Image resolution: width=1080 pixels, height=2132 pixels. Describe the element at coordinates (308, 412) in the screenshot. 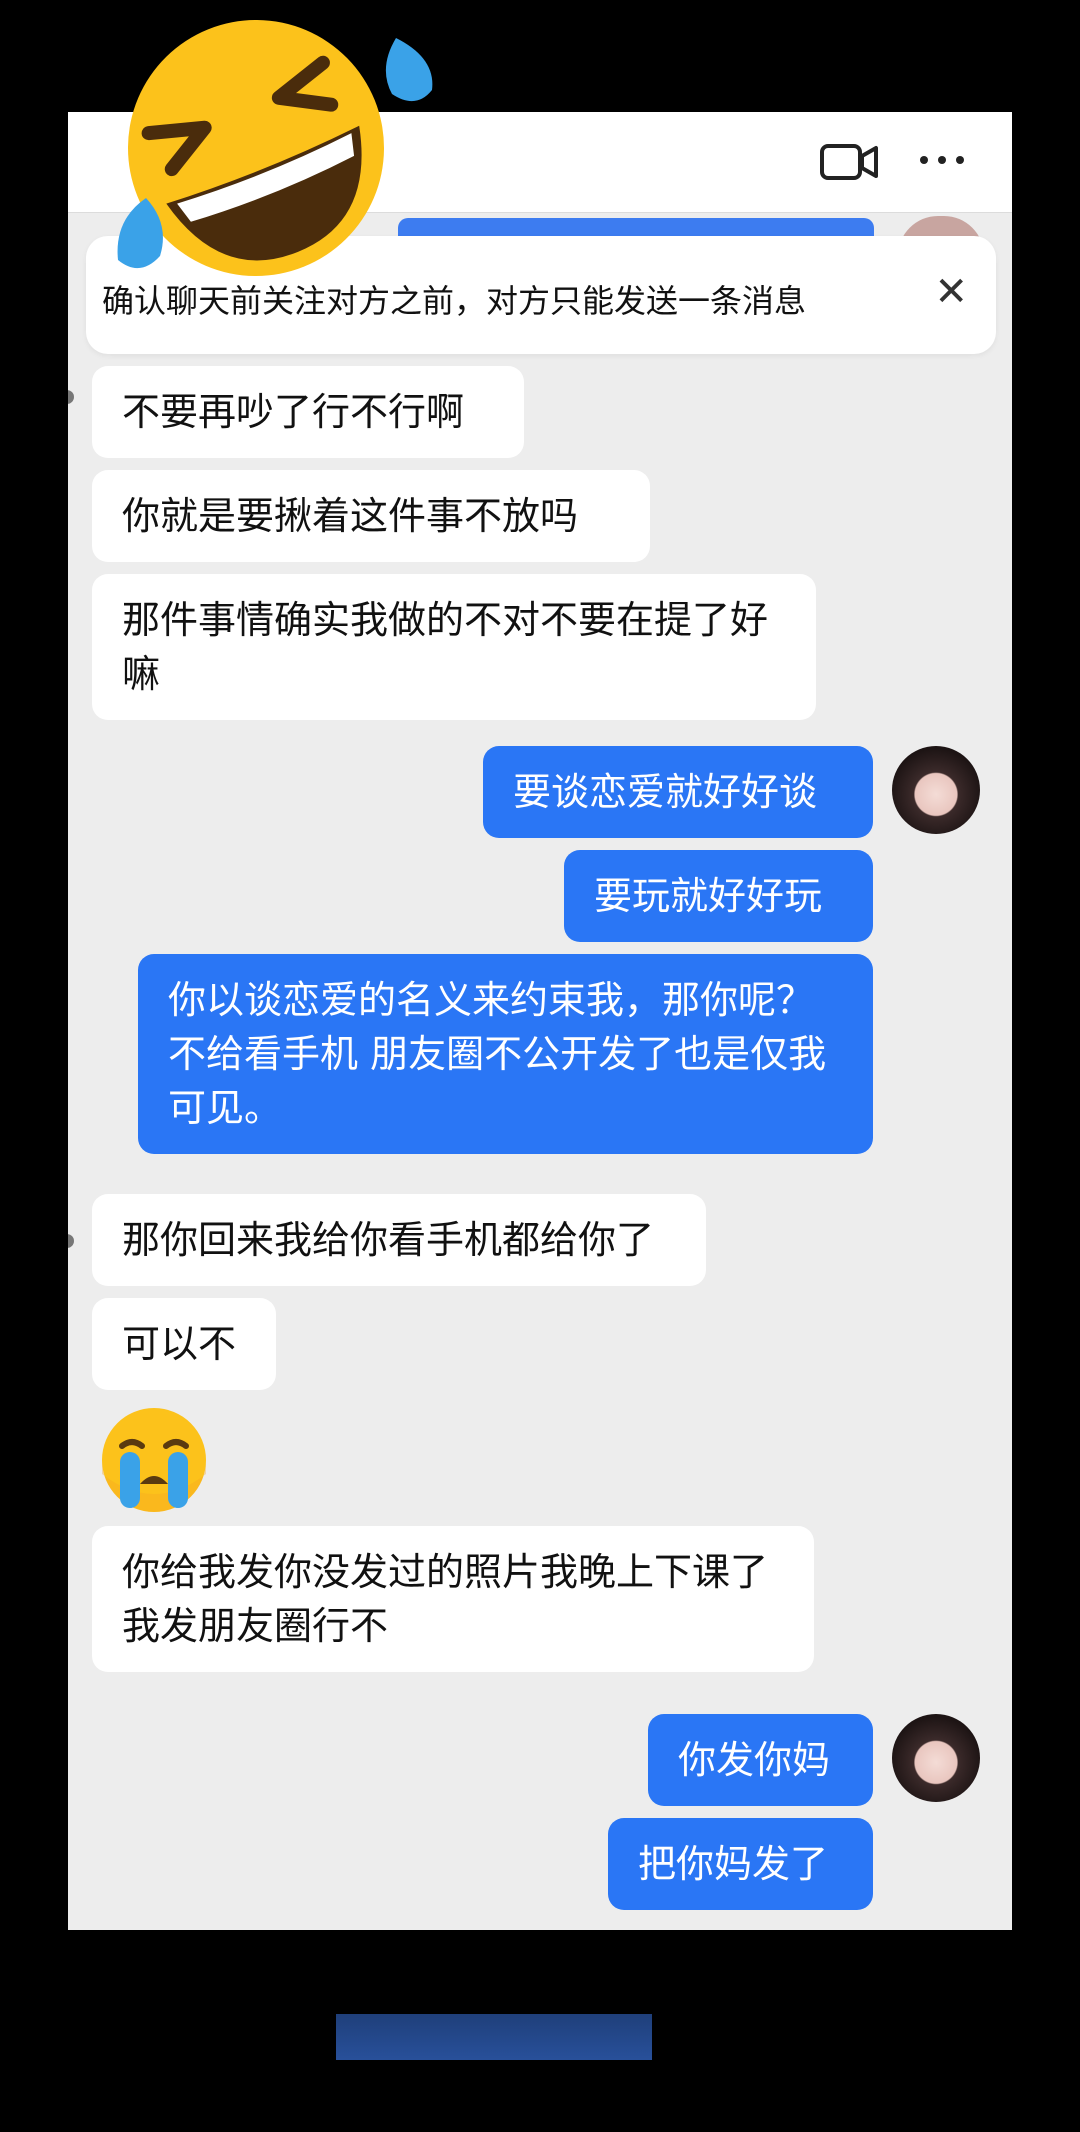

I see `message-bubble: 不要再吵了行不行啊` at that location.